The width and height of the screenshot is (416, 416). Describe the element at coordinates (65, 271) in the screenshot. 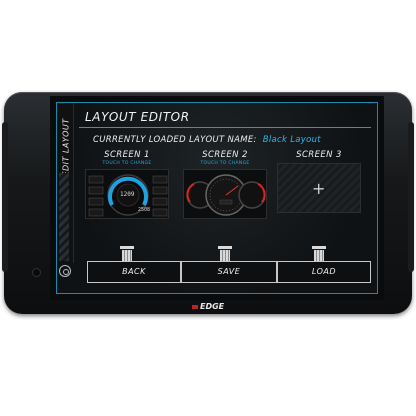

I see `power-home-icon` at that location.